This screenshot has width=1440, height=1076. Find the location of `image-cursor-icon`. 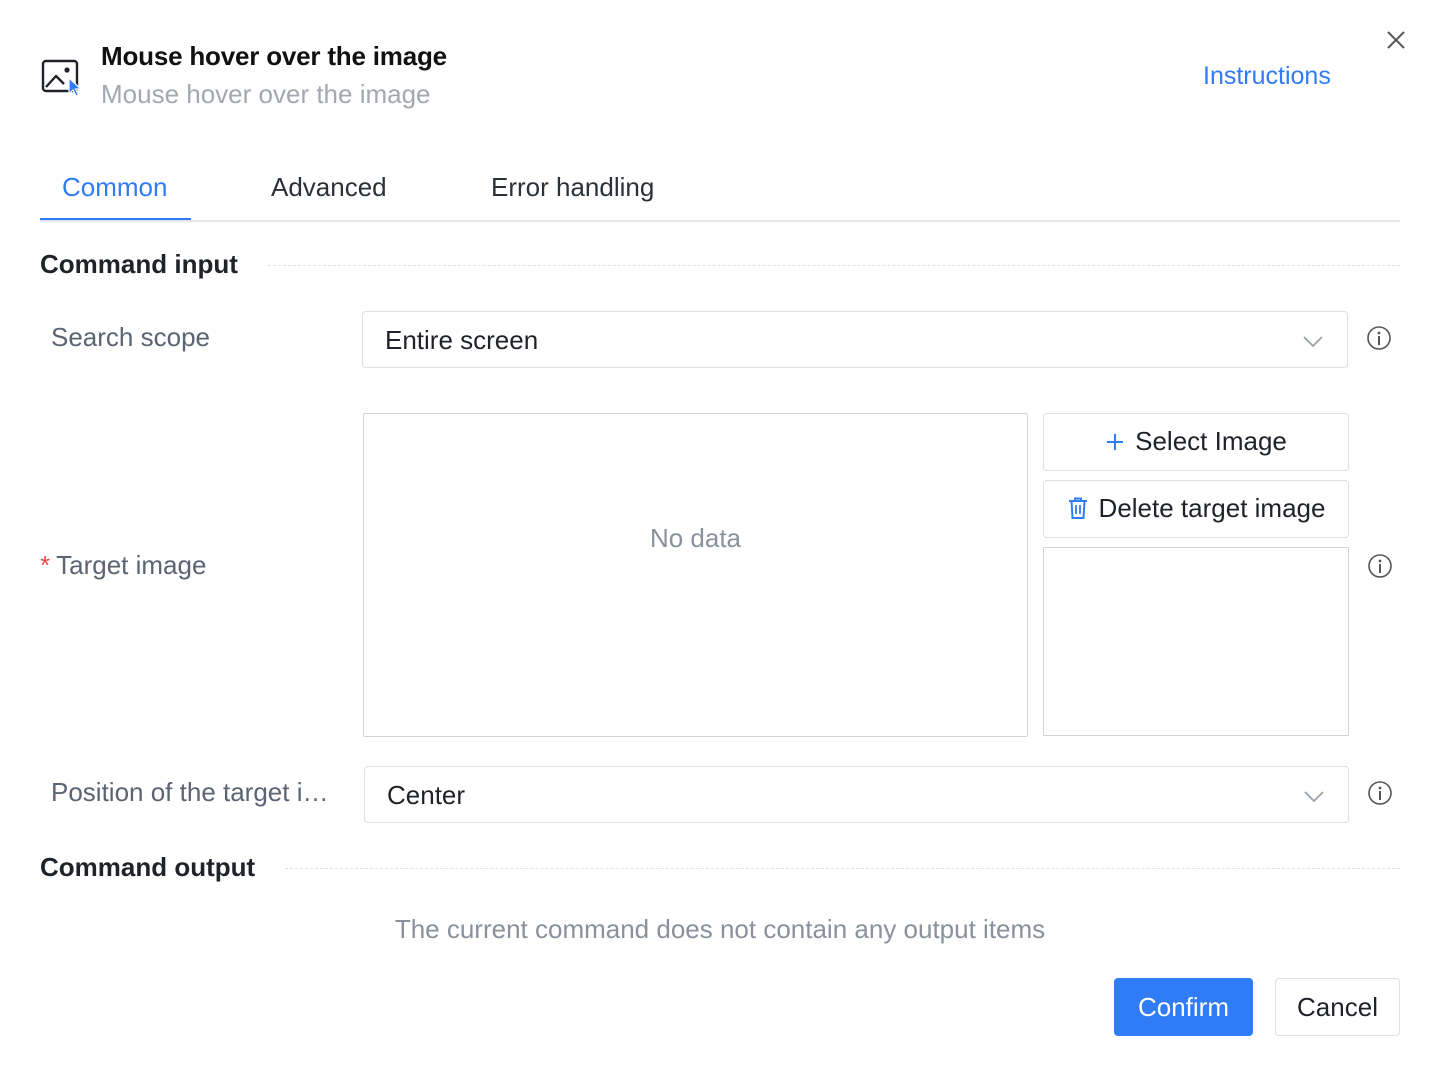

image-cursor-icon is located at coordinates (61, 77).